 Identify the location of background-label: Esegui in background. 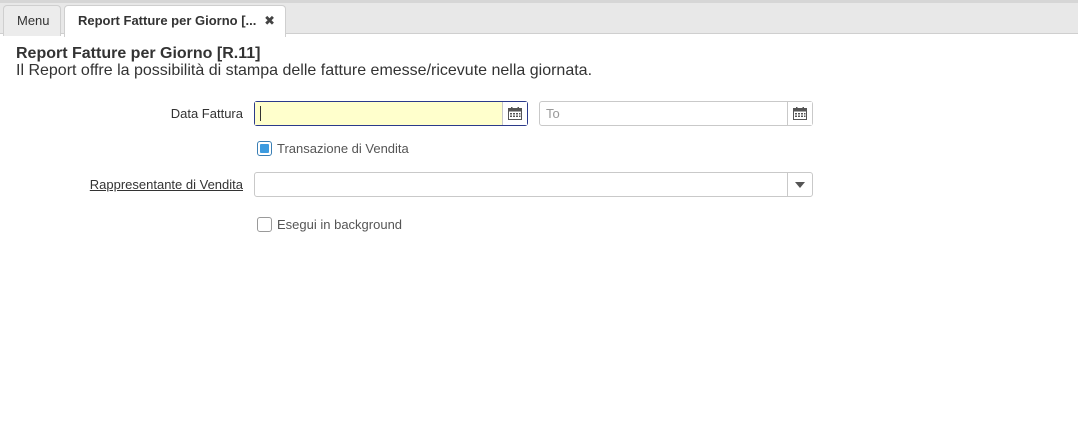
(340, 224).